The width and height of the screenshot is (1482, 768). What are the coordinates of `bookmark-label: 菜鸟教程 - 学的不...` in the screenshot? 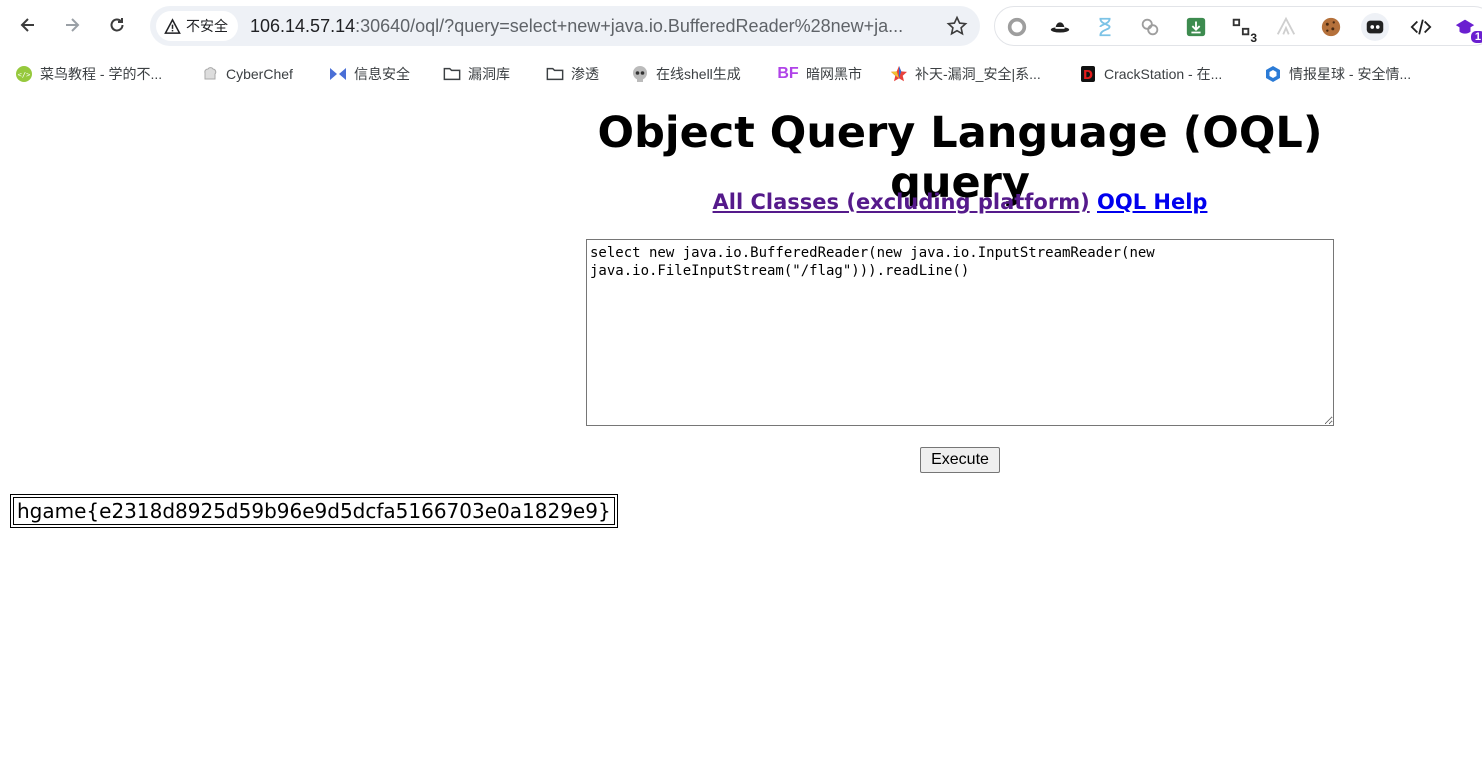 It's located at (101, 74).